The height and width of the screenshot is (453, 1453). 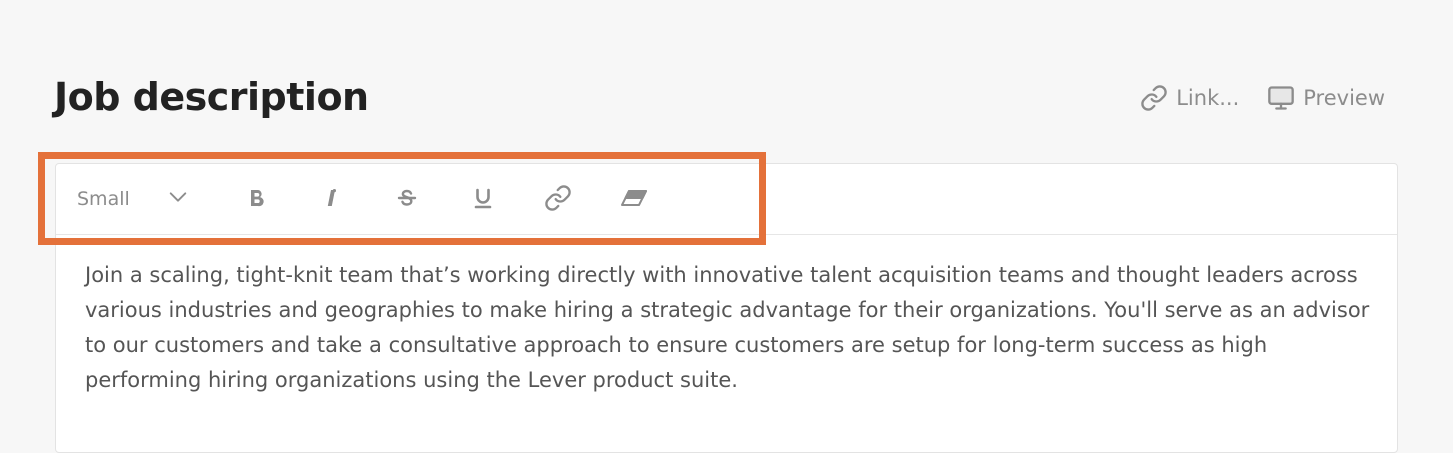 What do you see at coordinates (103, 199) in the screenshot?
I see `text-size-value: Small` at bounding box center [103, 199].